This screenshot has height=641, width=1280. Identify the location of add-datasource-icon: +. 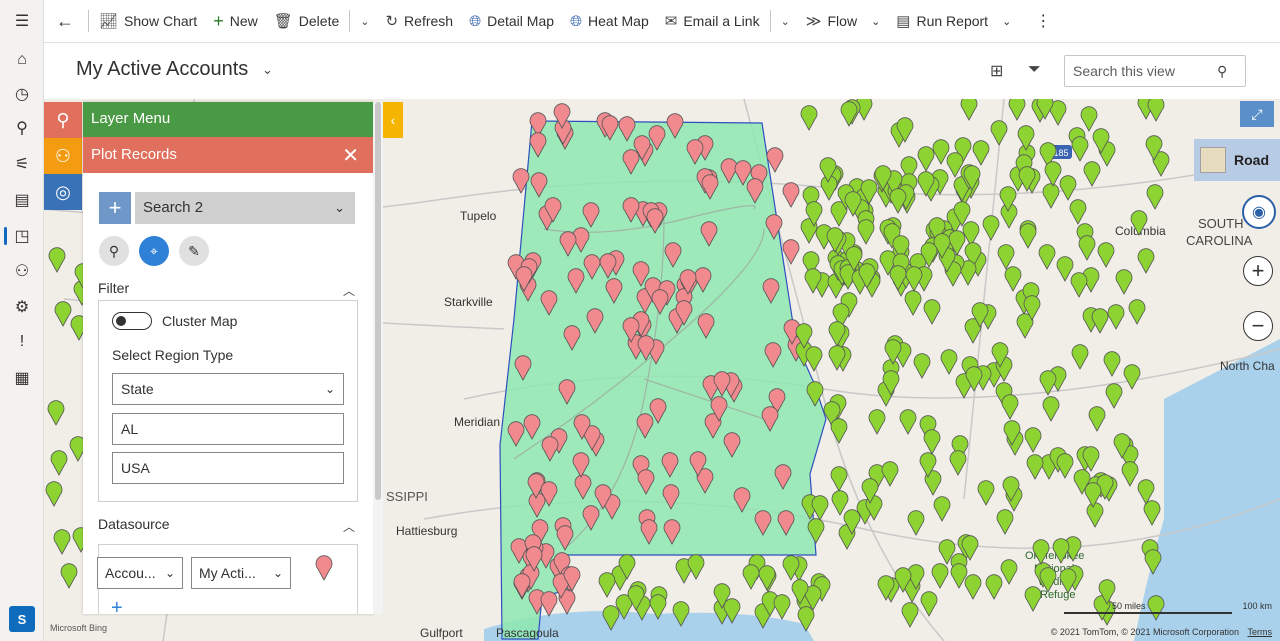
(117, 605).